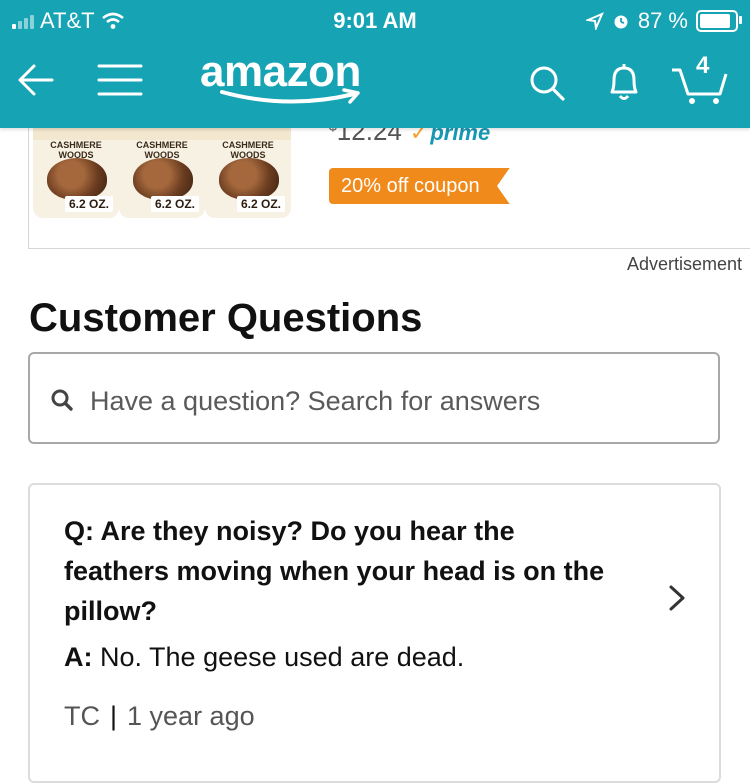 This screenshot has height=783, width=750. What do you see at coordinates (36, 80) in the screenshot?
I see `back-arrow-icon` at bounding box center [36, 80].